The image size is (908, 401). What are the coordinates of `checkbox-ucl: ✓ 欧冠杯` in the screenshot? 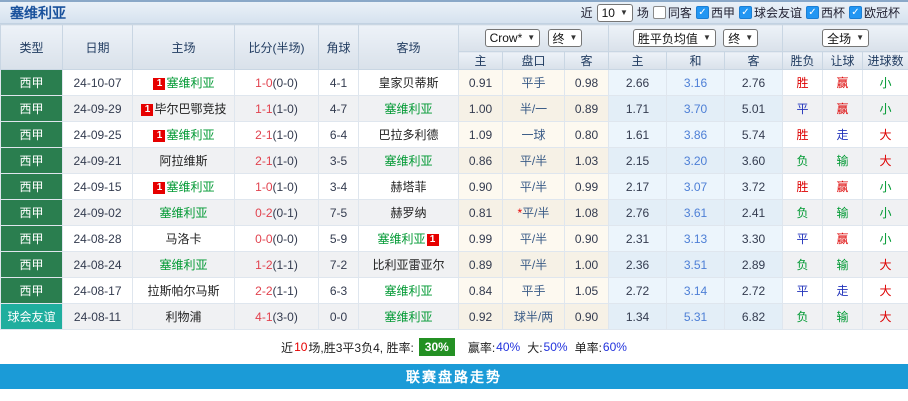 It's located at (874, 12).